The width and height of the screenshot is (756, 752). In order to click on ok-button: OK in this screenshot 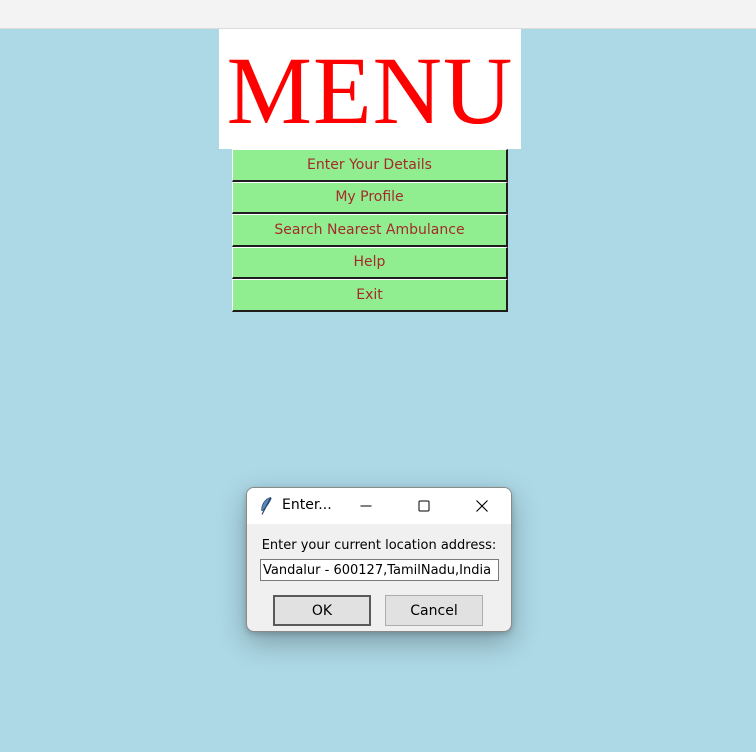, I will do `click(322, 610)`.